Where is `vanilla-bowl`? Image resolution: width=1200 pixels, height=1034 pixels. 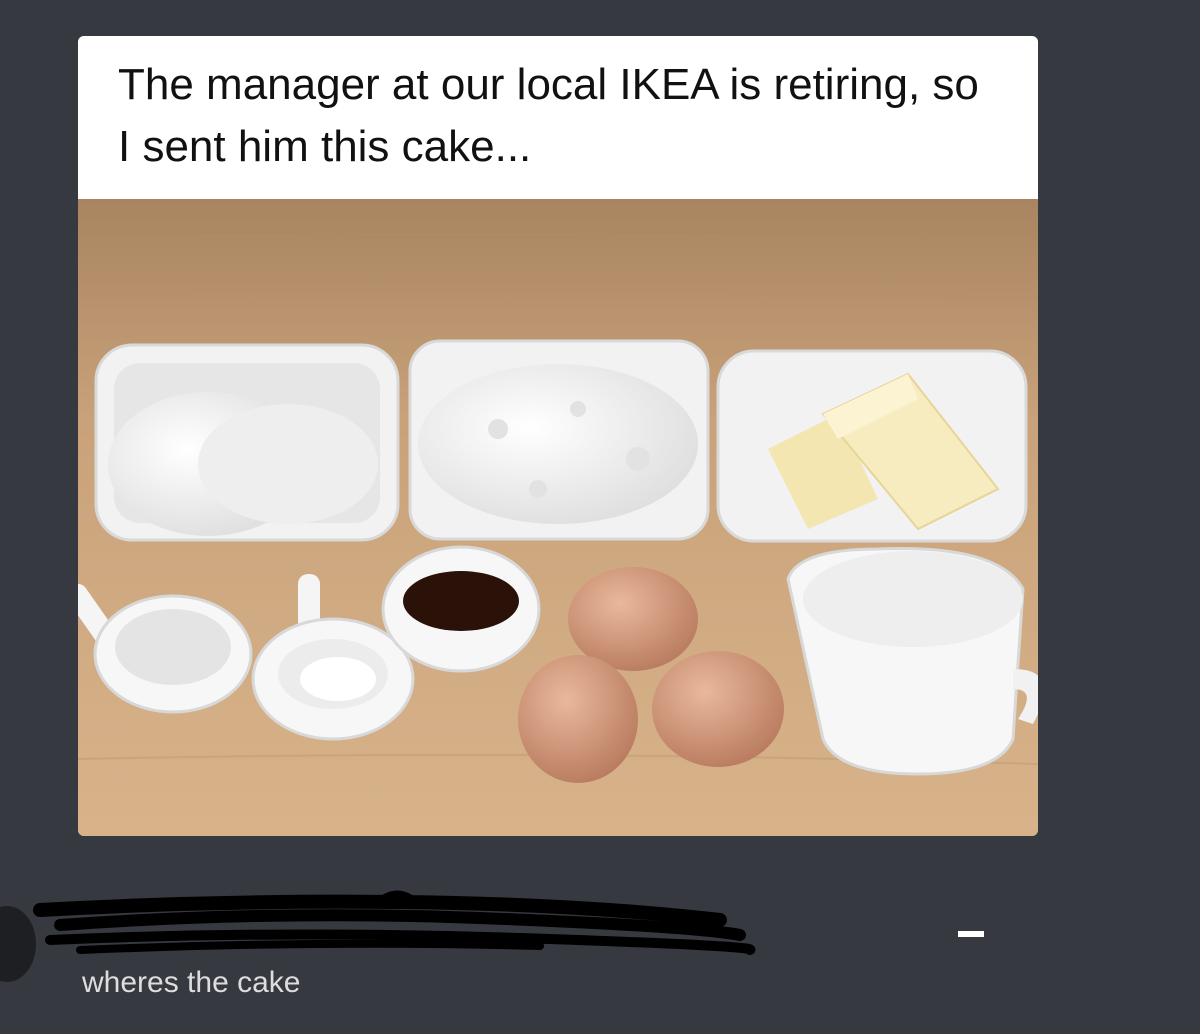
vanilla-bowl is located at coordinates (461, 609).